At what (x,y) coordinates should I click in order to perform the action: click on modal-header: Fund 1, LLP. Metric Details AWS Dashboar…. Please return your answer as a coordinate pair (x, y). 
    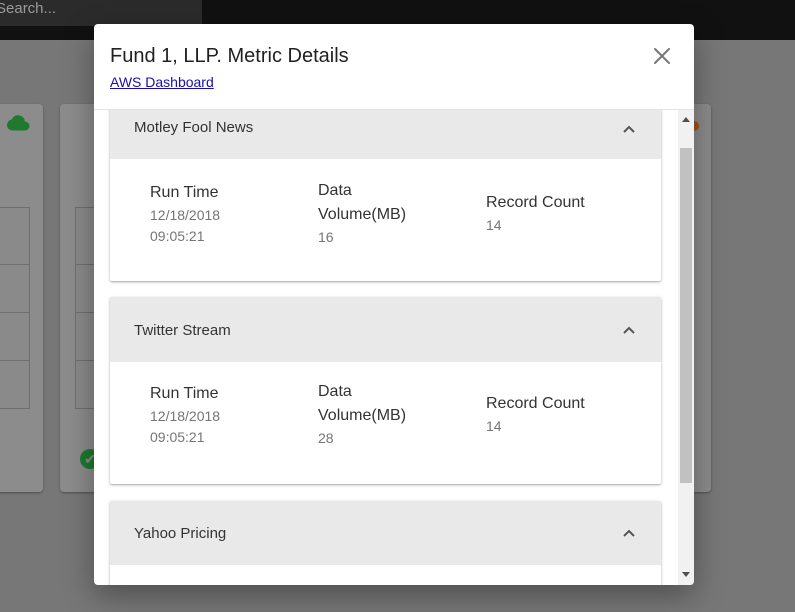
    Looking at the image, I should click on (394, 67).